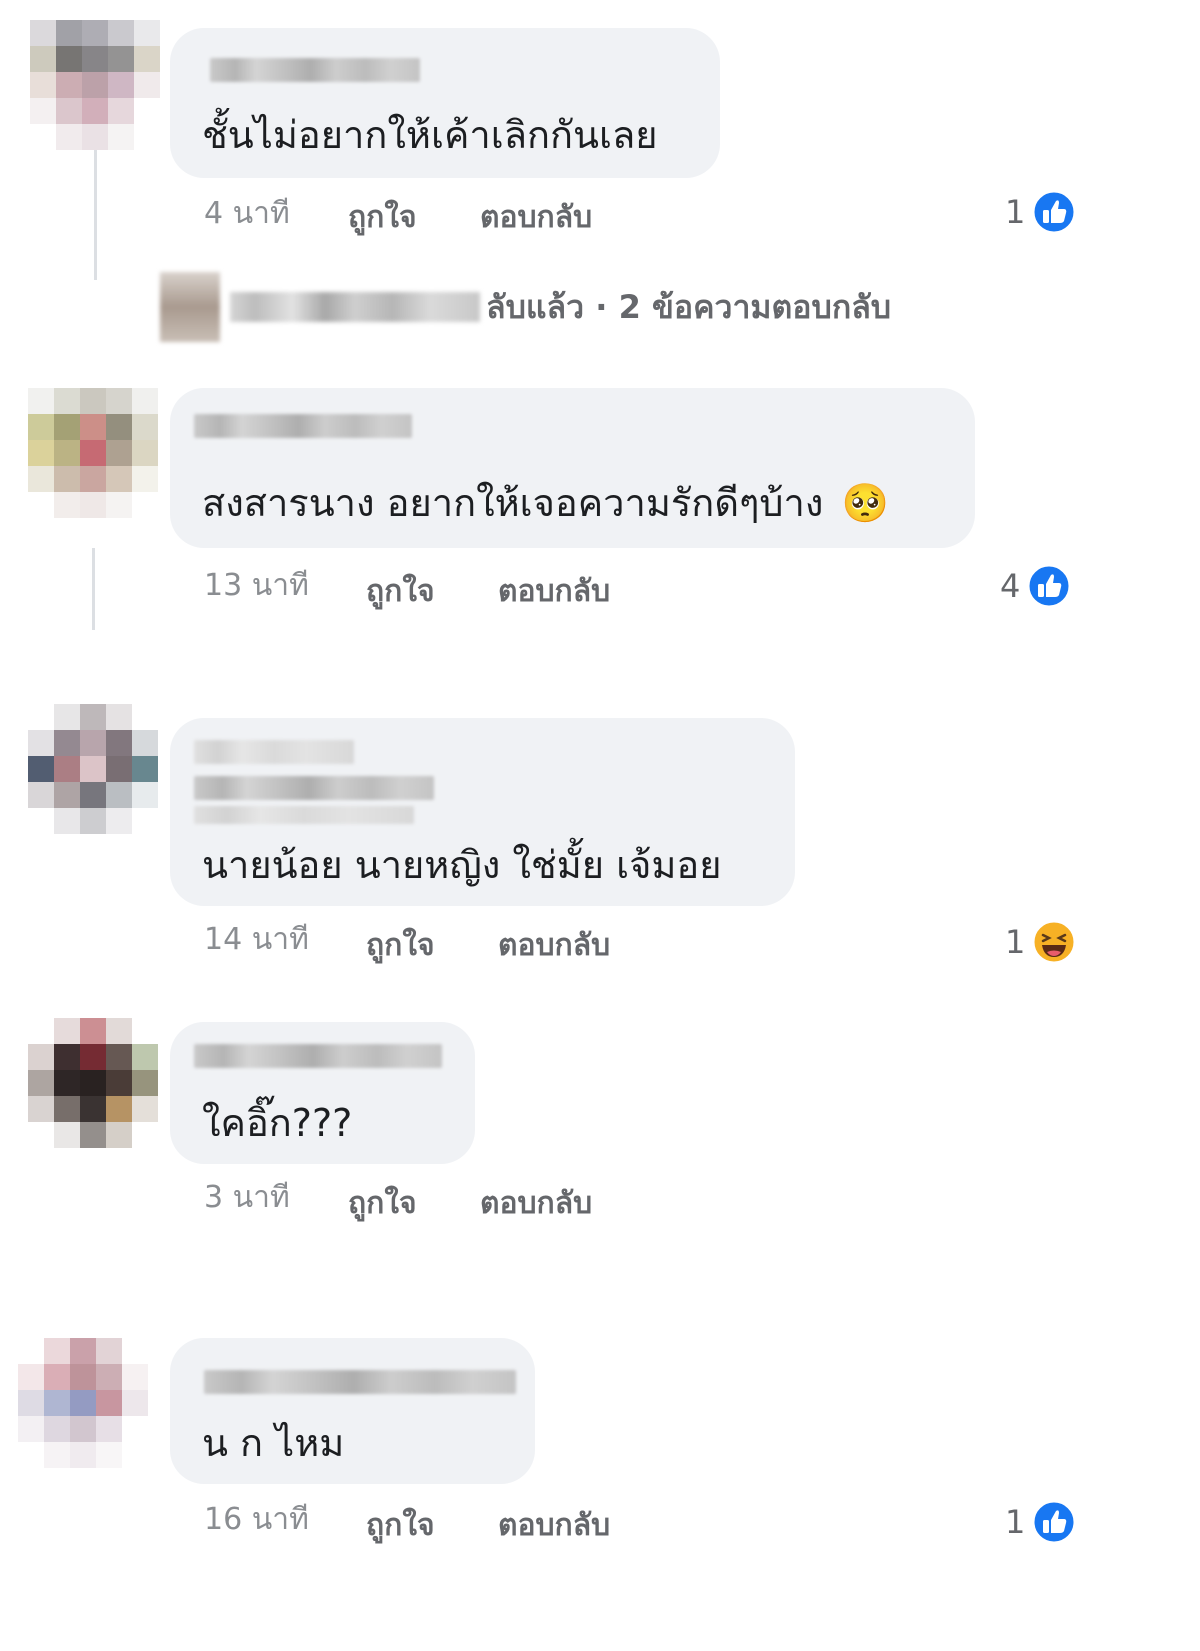  Describe the element at coordinates (454, 1523) in the screenshot. I see `comment-actions: 16 นาที ถูกใจ ตอบกลับ` at that location.